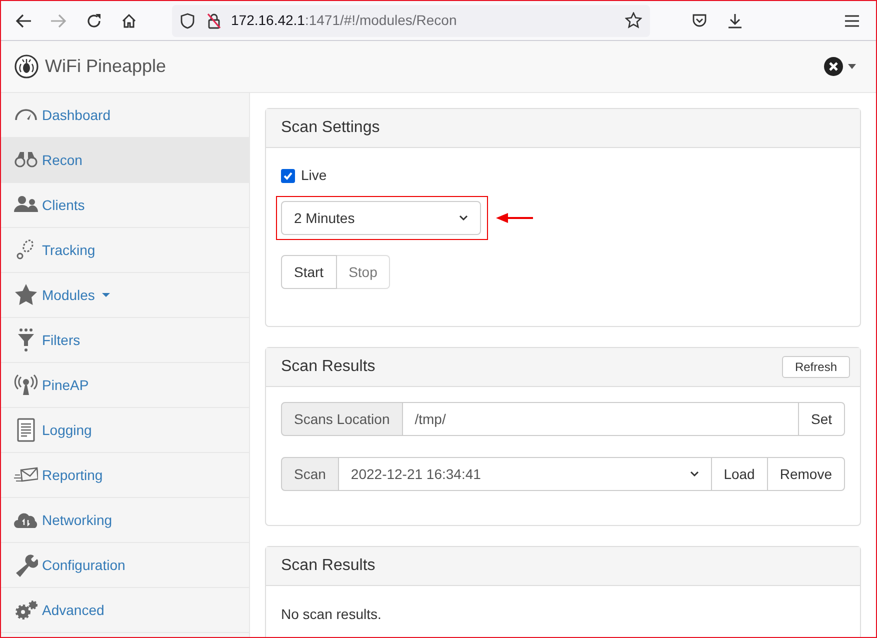  I want to click on sidebar-item: Recon, so click(125, 160).